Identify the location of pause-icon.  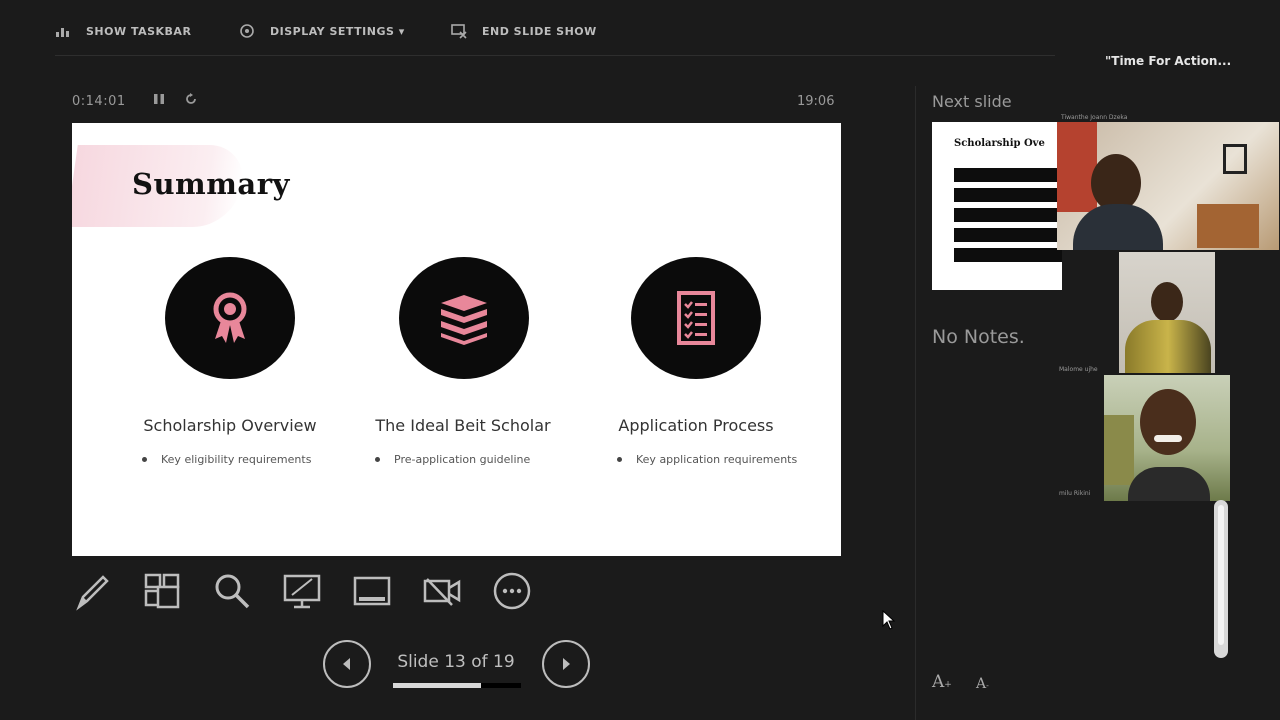
(159, 99).